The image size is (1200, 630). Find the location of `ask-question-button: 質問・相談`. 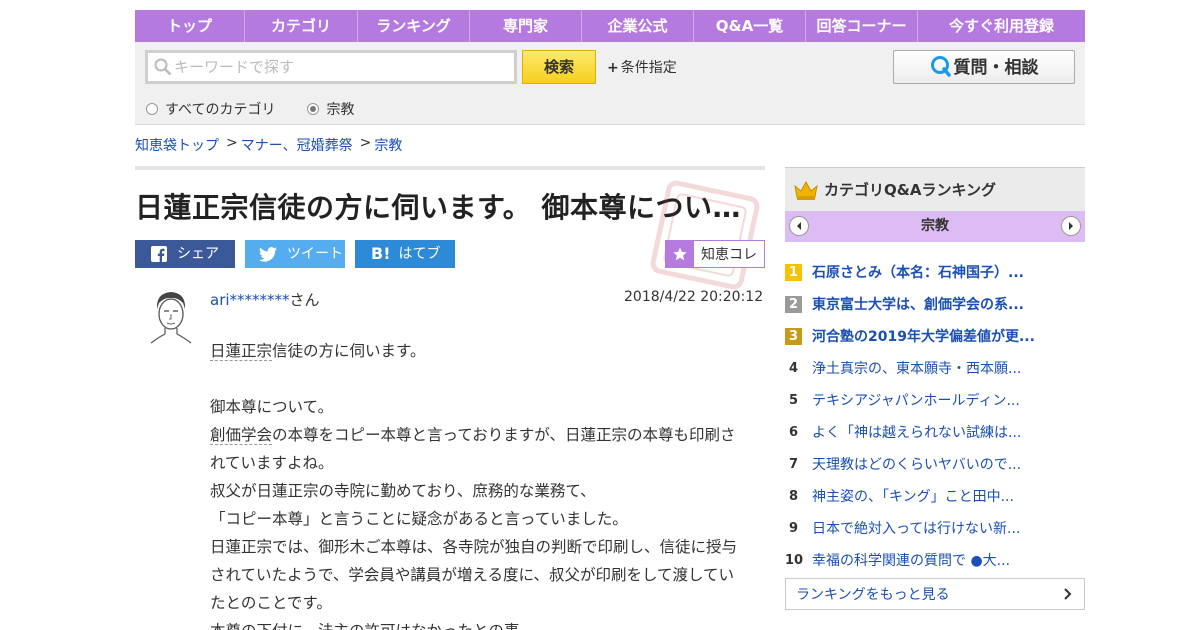

ask-question-button: 質問・相談 is located at coordinates (984, 67).